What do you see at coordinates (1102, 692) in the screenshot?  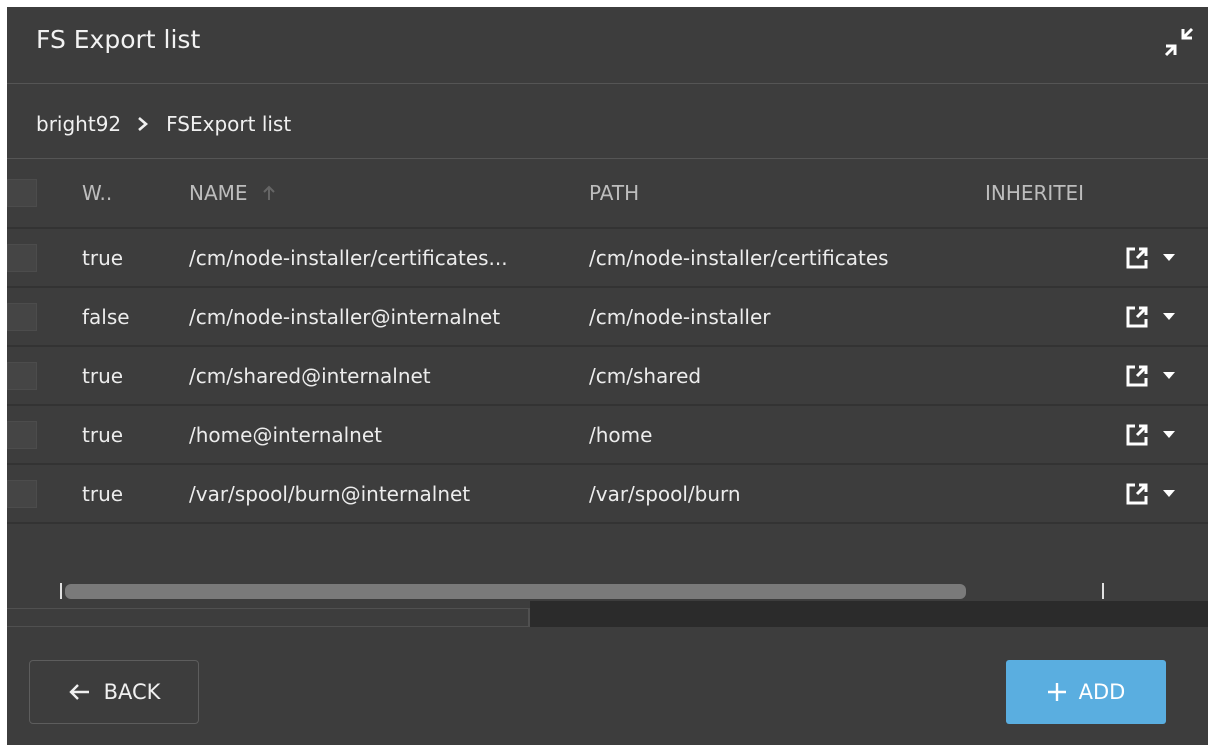 I see `add-button-label: ADD` at bounding box center [1102, 692].